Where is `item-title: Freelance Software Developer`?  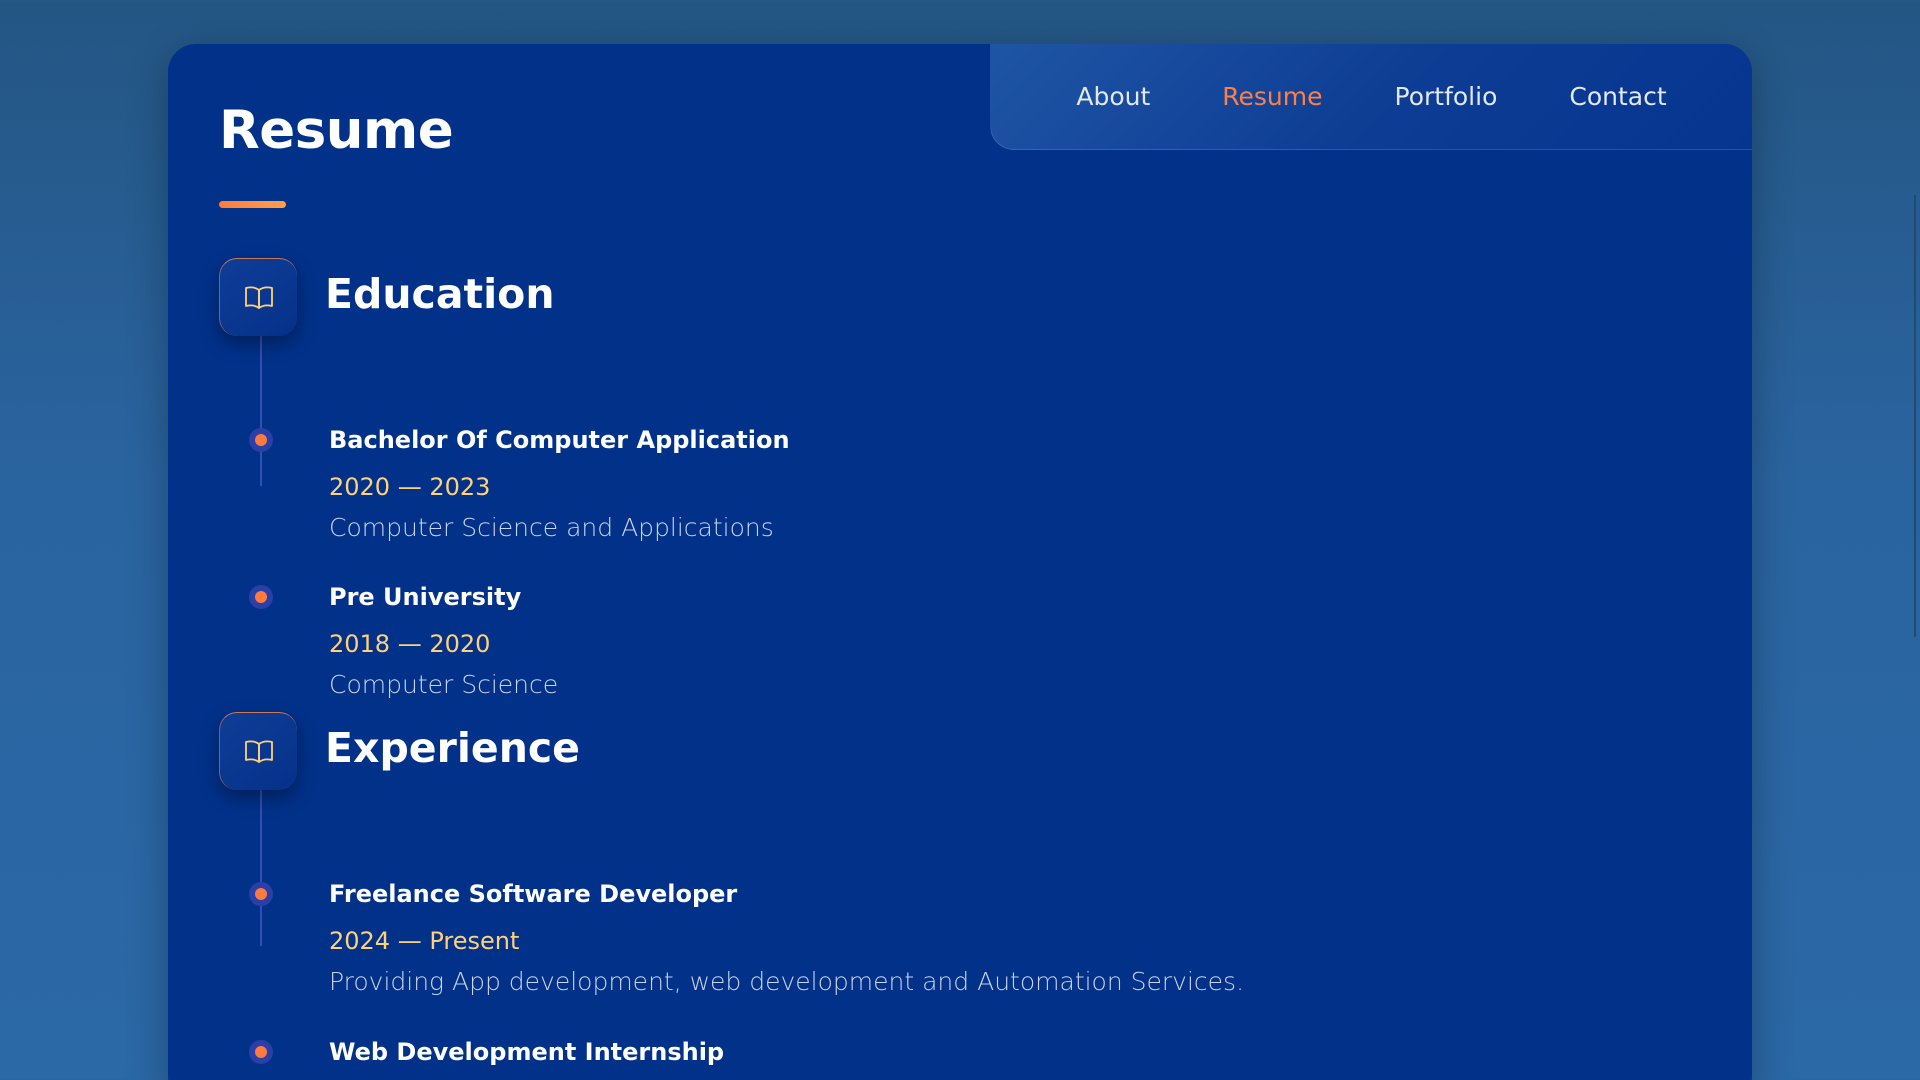 item-title: Freelance Software Developer is located at coordinates (533, 894).